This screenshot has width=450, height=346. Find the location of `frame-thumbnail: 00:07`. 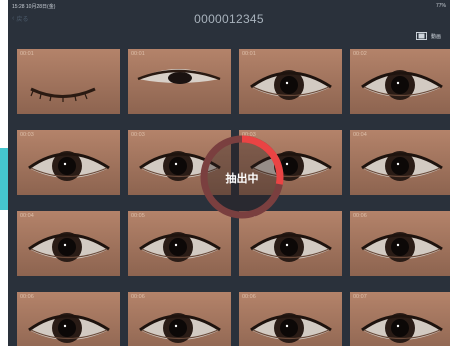

frame-thumbnail: 00:07 is located at coordinates (400, 319).